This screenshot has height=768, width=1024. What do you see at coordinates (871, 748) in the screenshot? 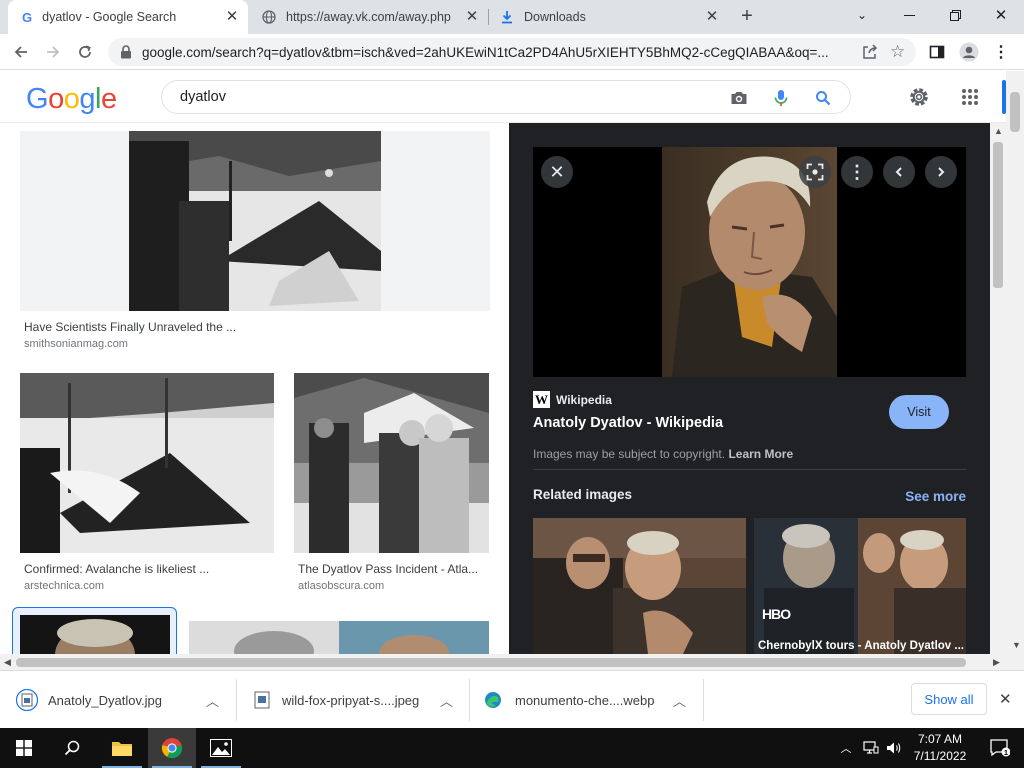
I see `network-tray` at bounding box center [871, 748].